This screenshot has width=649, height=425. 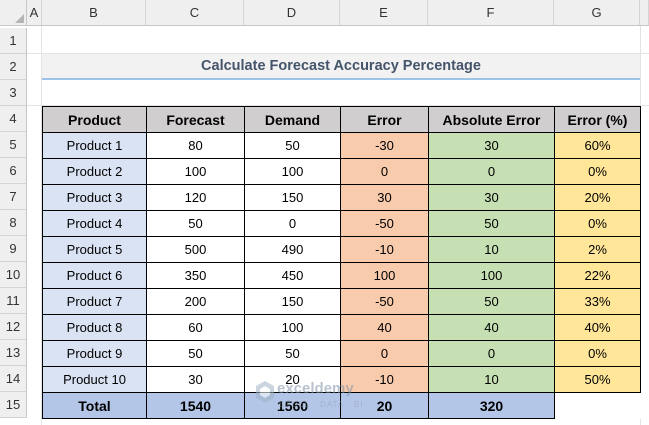 What do you see at coordinates (491, 13) in the screenshot?
I see `column-header-f: F` at bounding box center [491, 13].